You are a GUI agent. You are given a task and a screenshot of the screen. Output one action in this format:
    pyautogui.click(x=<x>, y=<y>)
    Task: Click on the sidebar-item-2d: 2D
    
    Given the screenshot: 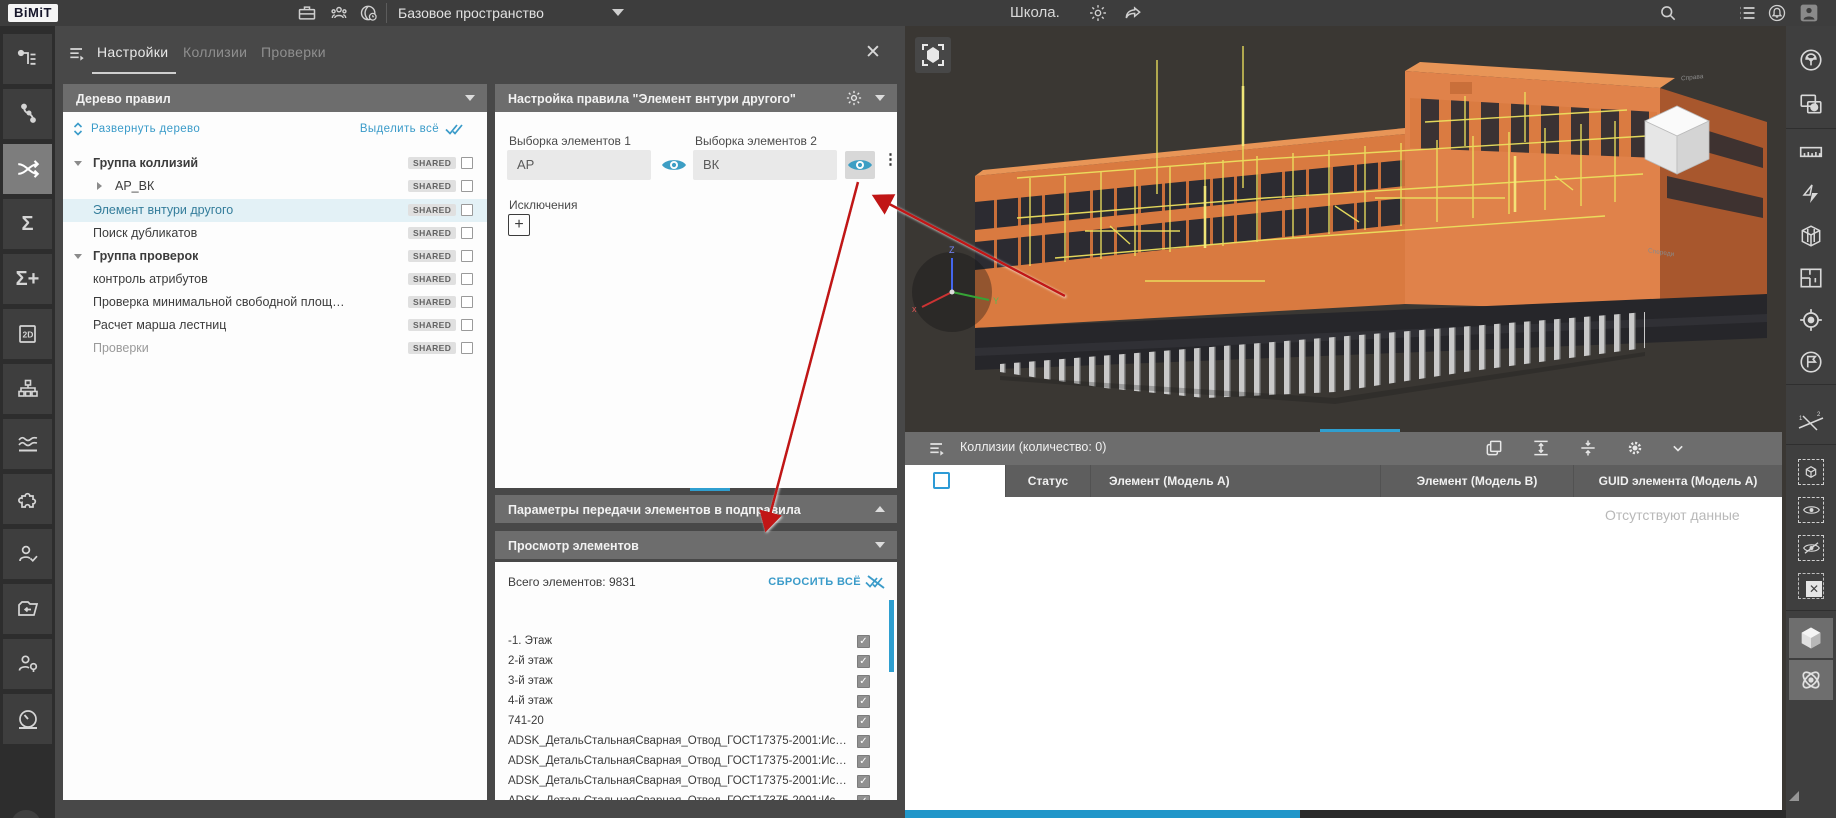 What is the action you would take?
    pyautogui.click(x=27, y=334)
    